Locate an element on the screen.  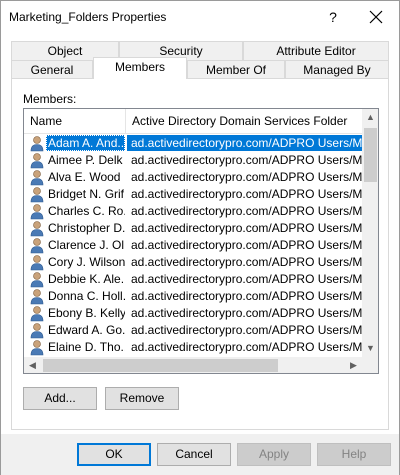
tab-member-of: Member Of is located at coordinates (236, 69).